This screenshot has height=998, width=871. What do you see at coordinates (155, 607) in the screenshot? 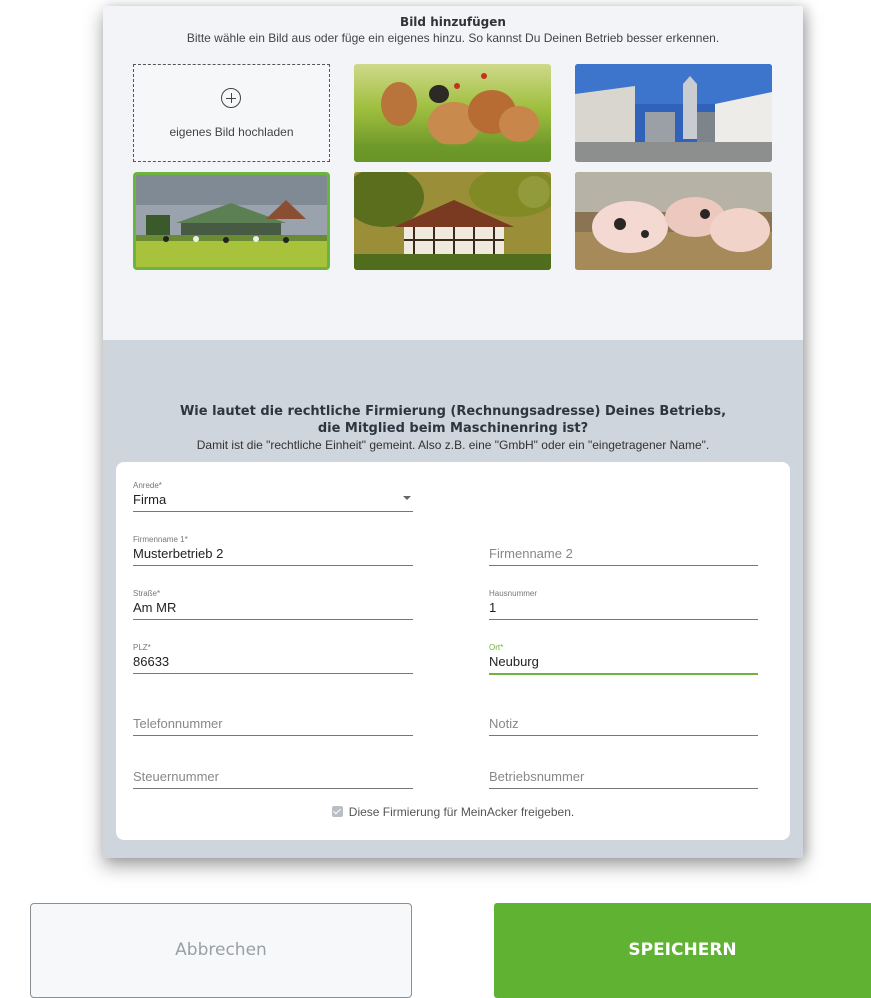
I see `strasse-value: Am MR` at bounding box center [155, 607].